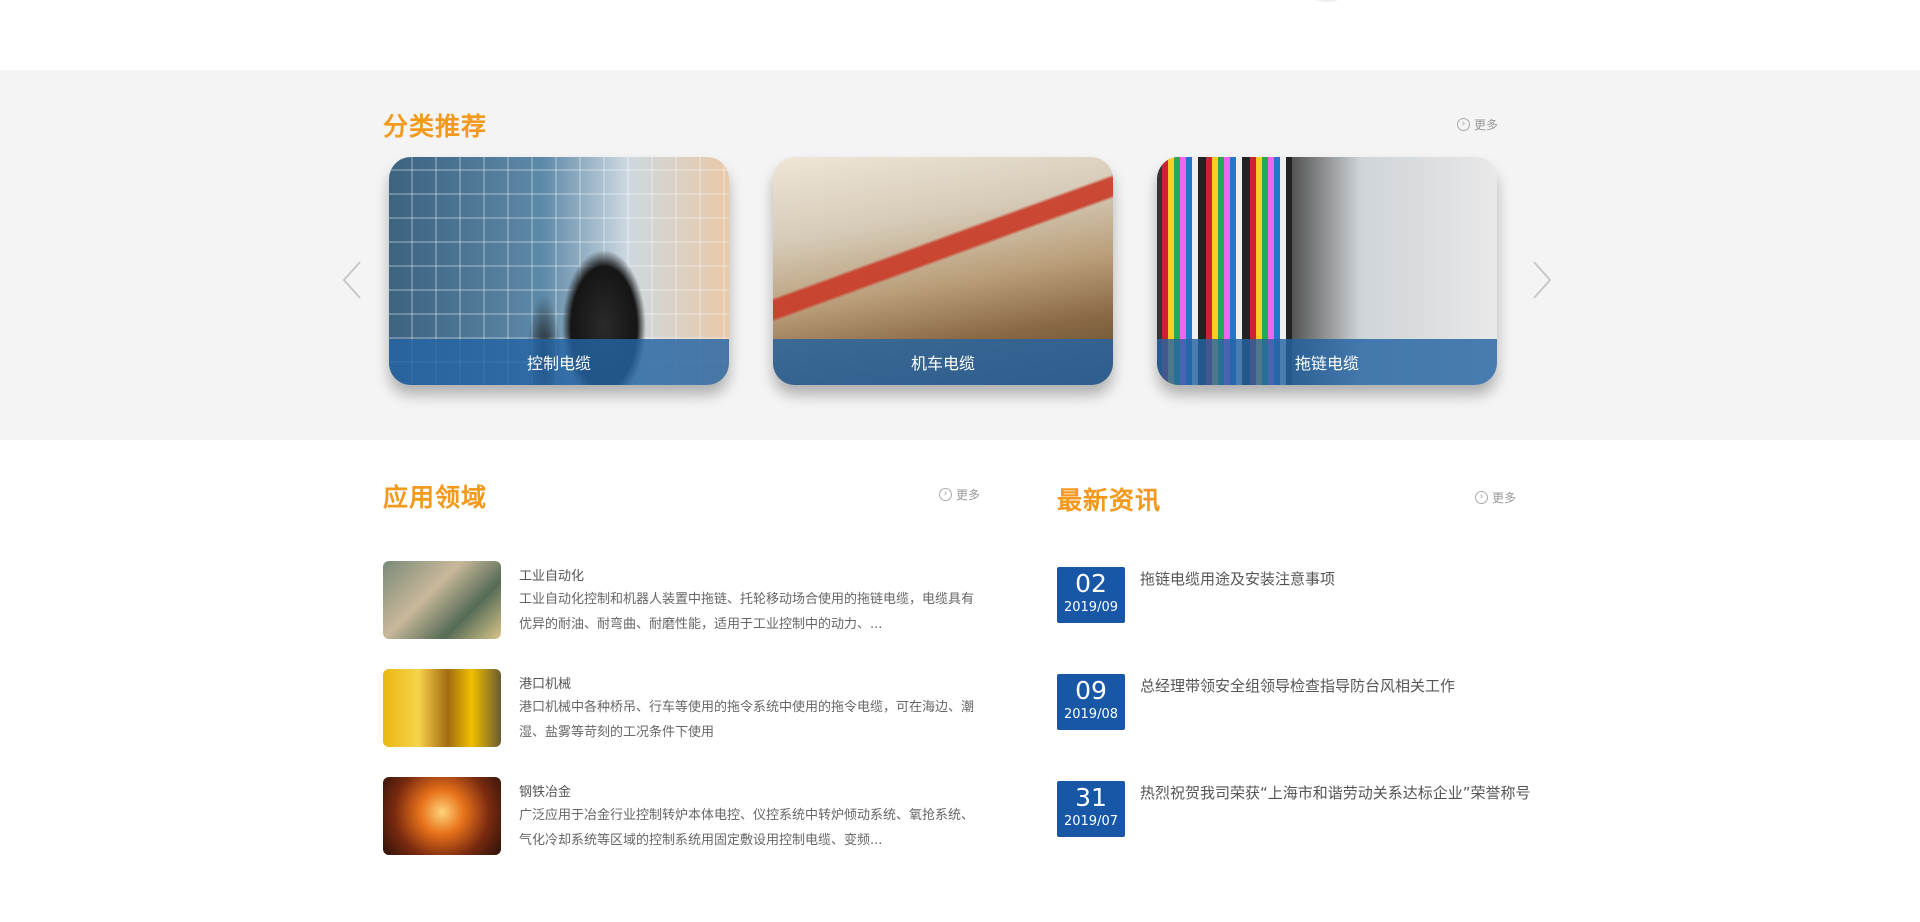  What do you see at coordinates (1486, 125) in the screenshot?
I see `category-more-label: 更多` at bounding box center [1486, 125].